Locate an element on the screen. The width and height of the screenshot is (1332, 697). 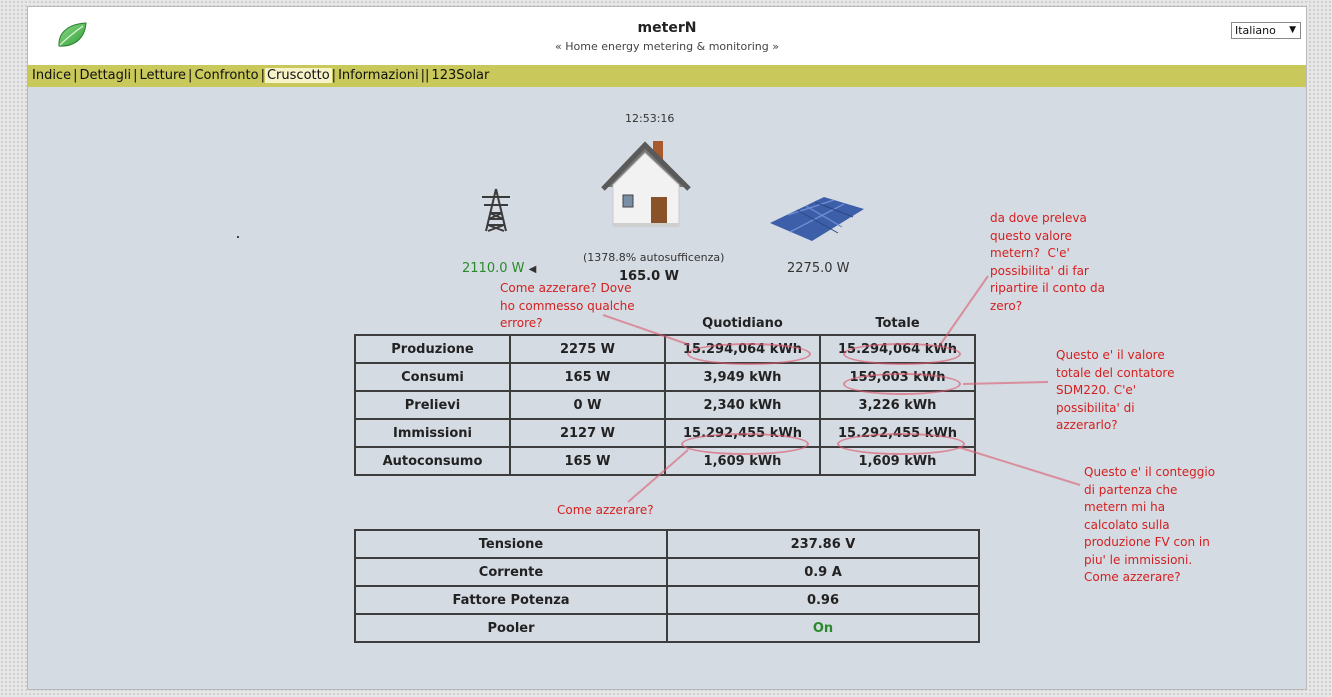
pv-power-value: 2275.0 W is located at coordinates (818, 268).